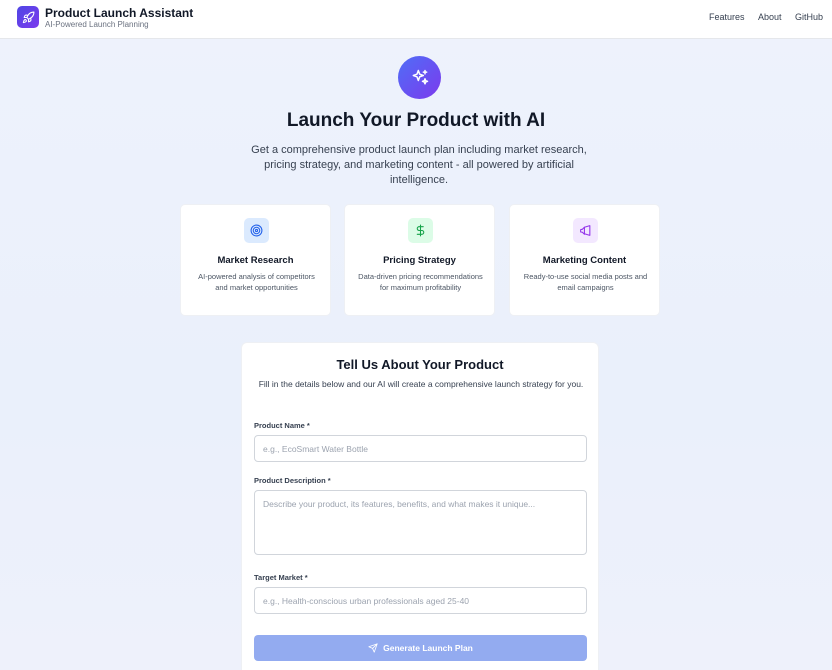 The width and height of the screenshot is (832, 670). I want to click on app-subtitle: AI-Powered Launch Planning, so click(97, 24).